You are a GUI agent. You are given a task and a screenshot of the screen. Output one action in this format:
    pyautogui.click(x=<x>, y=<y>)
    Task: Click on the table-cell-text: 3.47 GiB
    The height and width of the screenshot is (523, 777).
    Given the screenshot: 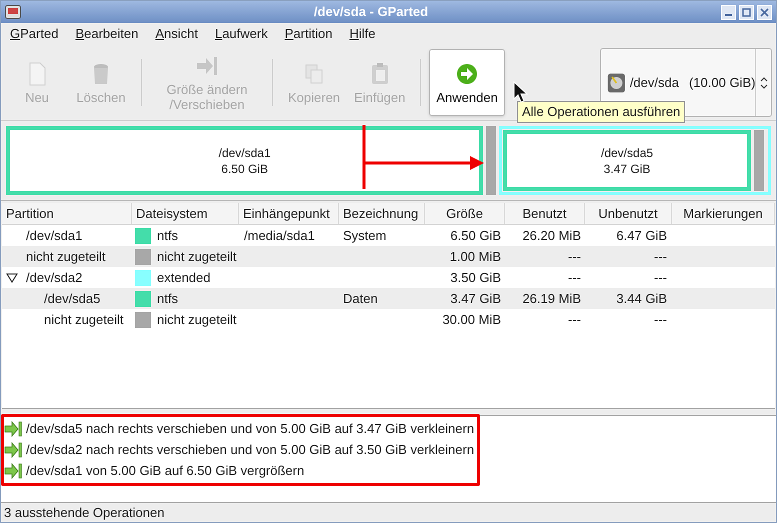 What is the action you would take?
    pyautogui.click(x=475, y=299)
    